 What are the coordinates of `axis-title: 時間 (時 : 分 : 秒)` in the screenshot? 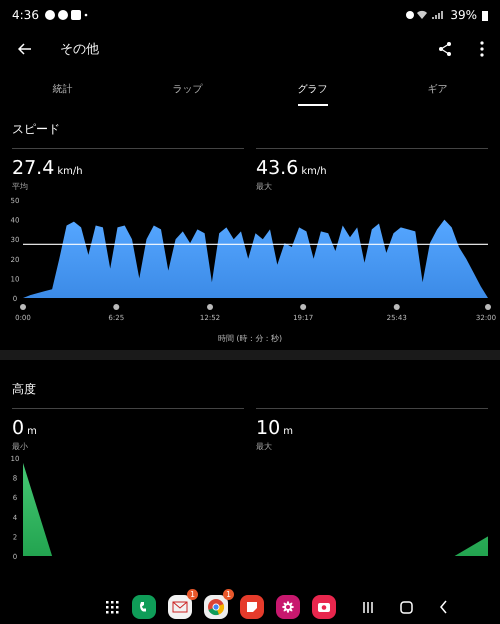 It's located at (250, 339).